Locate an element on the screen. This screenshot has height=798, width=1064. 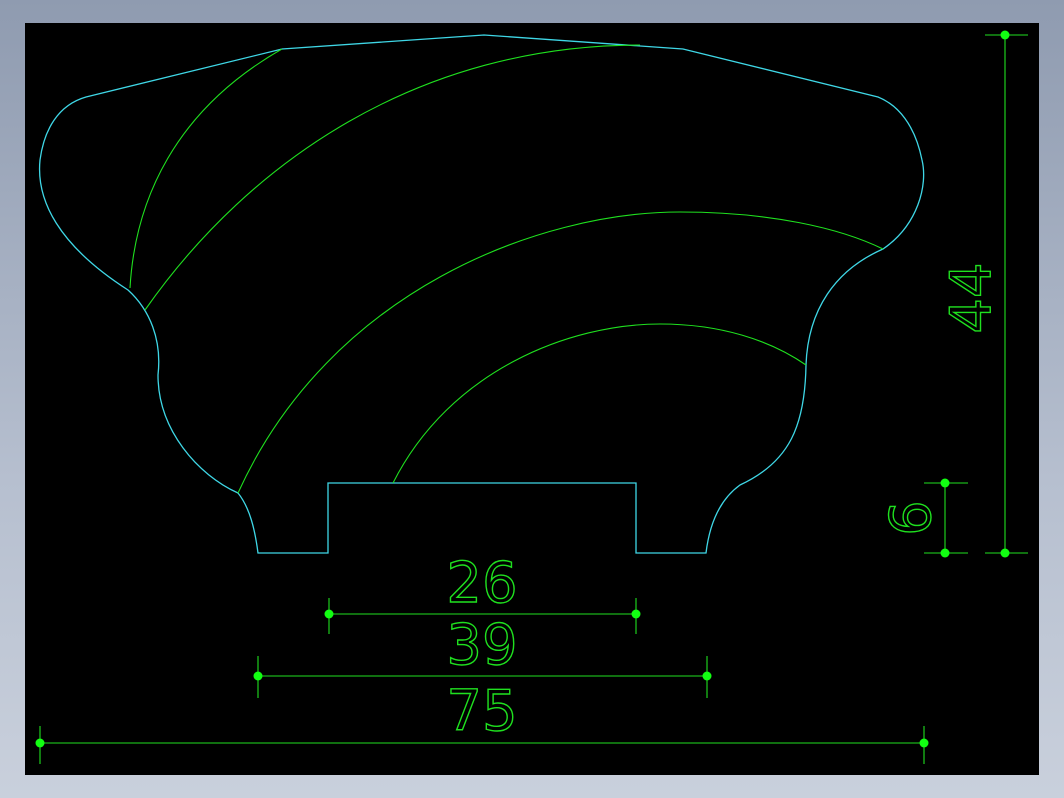
dim-text-75: 75 is located at coordinates (482, 711).